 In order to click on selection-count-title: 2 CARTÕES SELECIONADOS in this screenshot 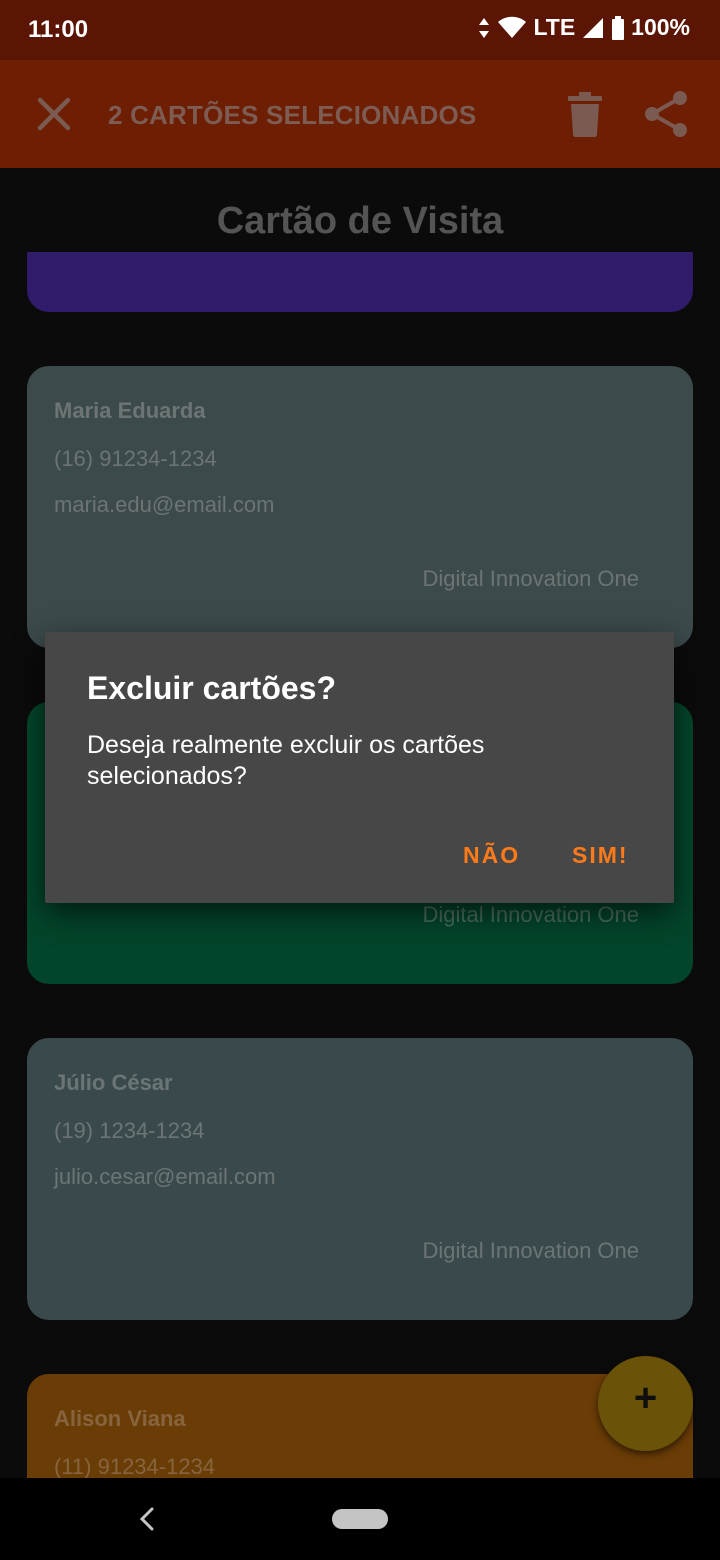, I will do `click(292, 115)`.